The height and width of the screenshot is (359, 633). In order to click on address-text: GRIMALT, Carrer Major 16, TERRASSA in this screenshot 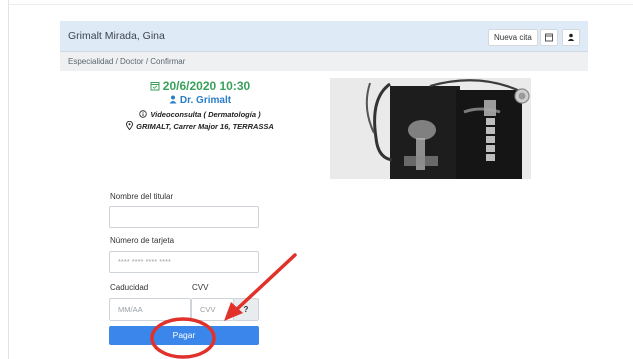, I will do `click(205, 126)`.